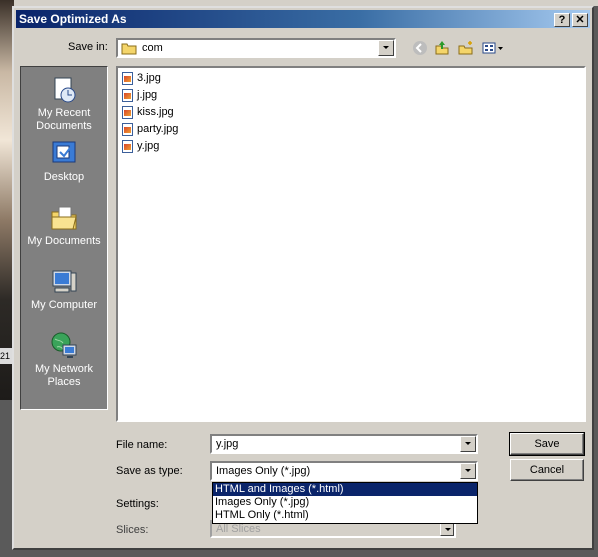  Describe the element at coordinates (580, 20) in the screenshot. I see `close-button: ✕` at that location.